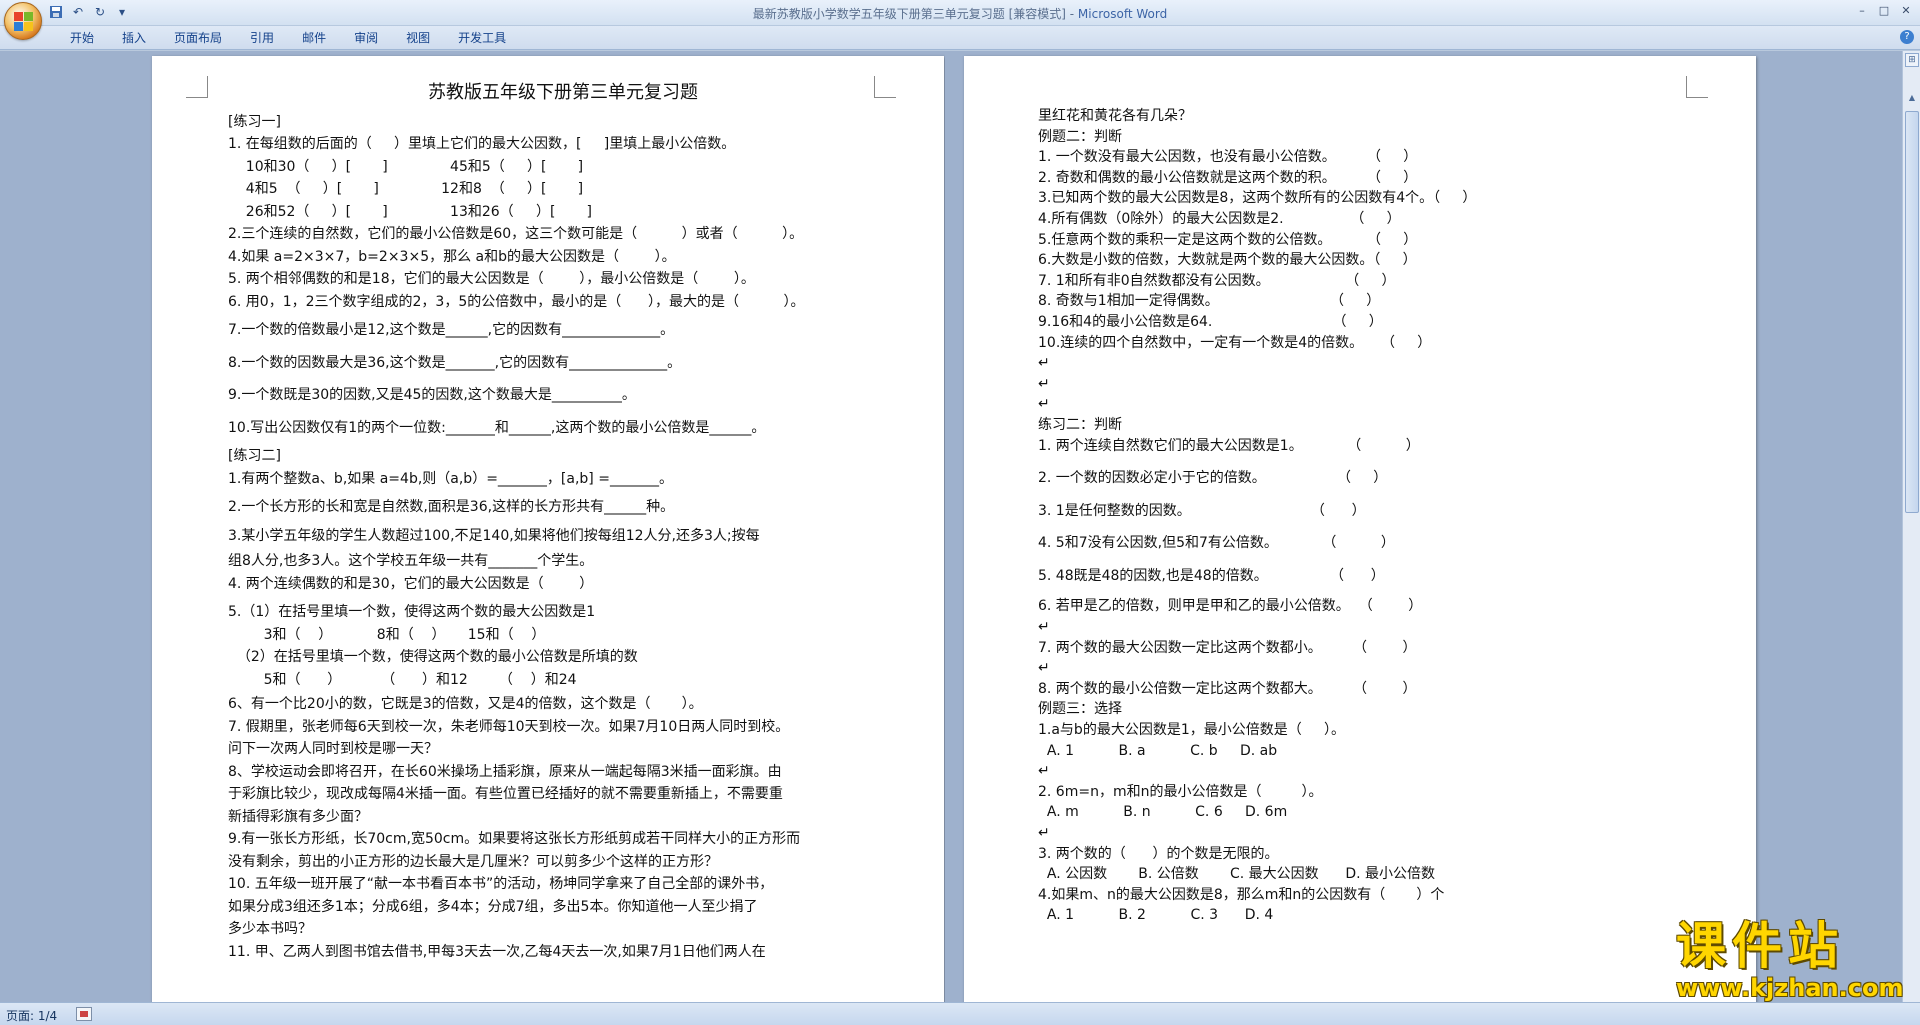 The image size is (1920, 1025). I want to click on scrollbar-thumb, so click(1912, 312).